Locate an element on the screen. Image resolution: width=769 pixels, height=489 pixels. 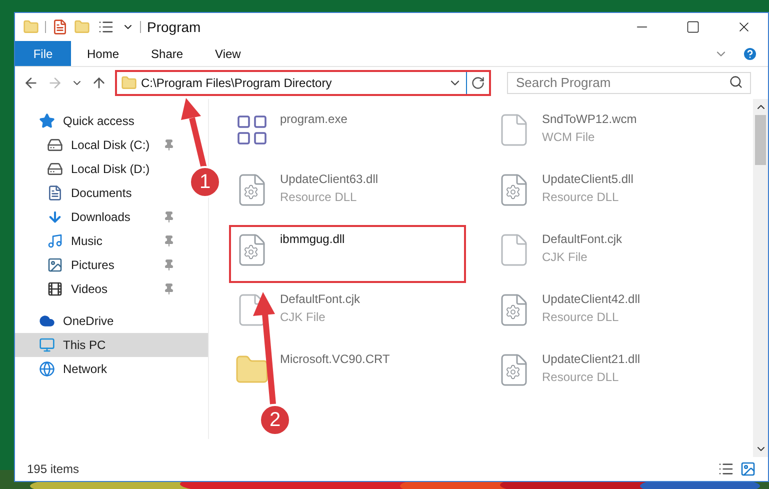
sidebar-item: Downloads is located at coordinates (97, 217).